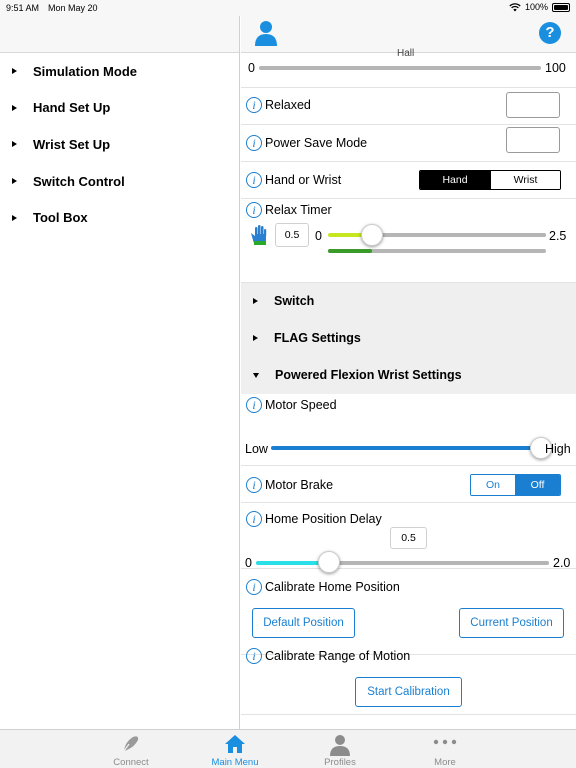 Image resolution: width=576 pixels, height=768 pixels. Describe the element at coordinates (525, 180) in the screenshot. I see `segment-wrist: Wrist` at that location.